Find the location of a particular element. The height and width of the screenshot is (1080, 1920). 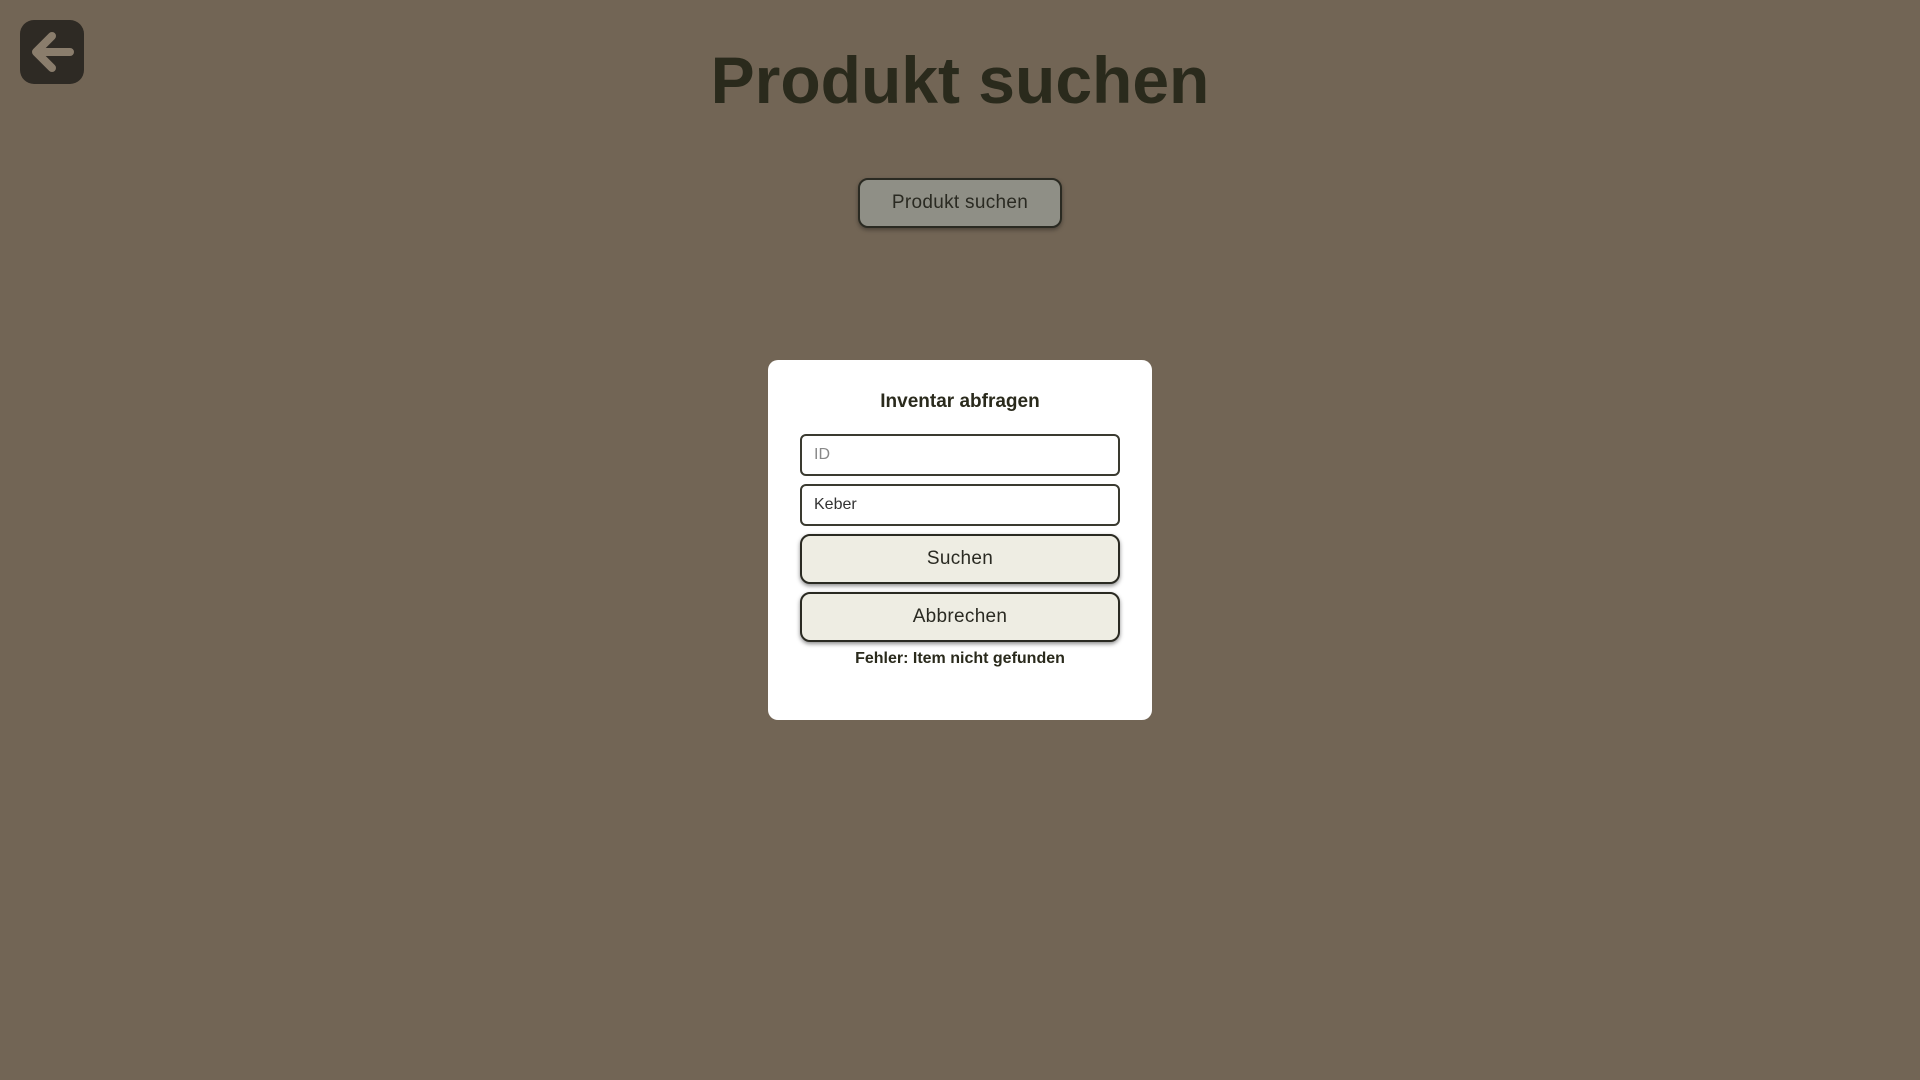

product-search-button: Produkt suchen is located at coordinates (960, 203).